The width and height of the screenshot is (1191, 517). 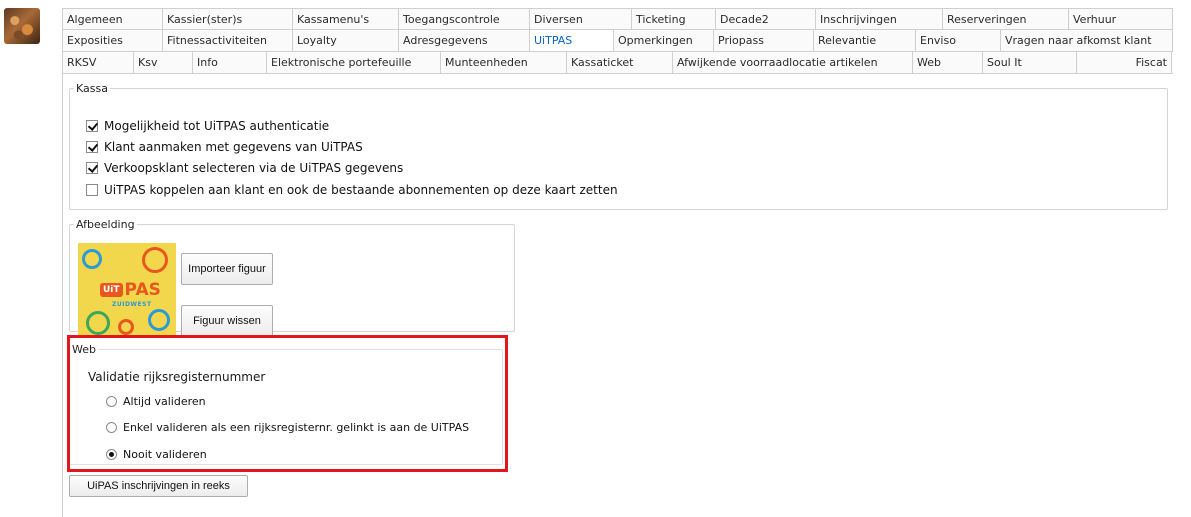 I want to click on radio-label: Nooit valideren, so click(x=165, y=454).